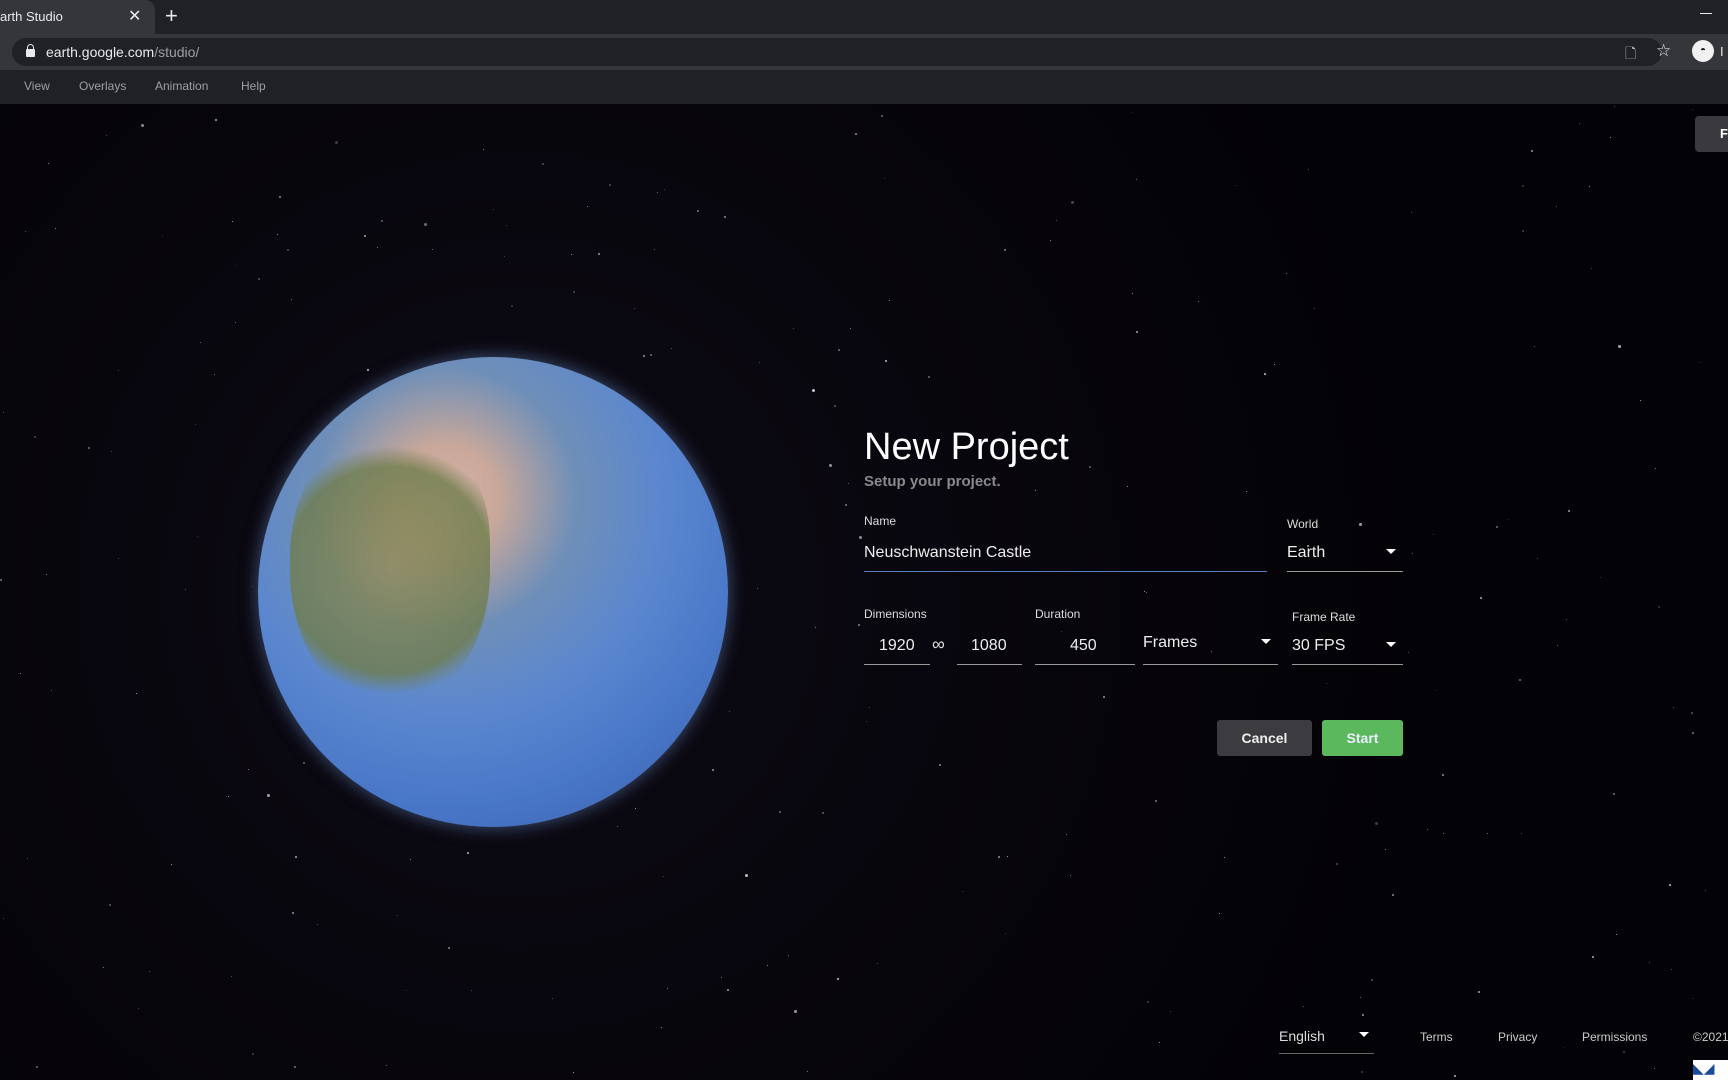 The height and width of the screenshot is (1080, 1728). What do you see at coordinates (1724, 133) in the screenshot?
I see `top-right-button-label: F` at bounding box center [1724, 133].